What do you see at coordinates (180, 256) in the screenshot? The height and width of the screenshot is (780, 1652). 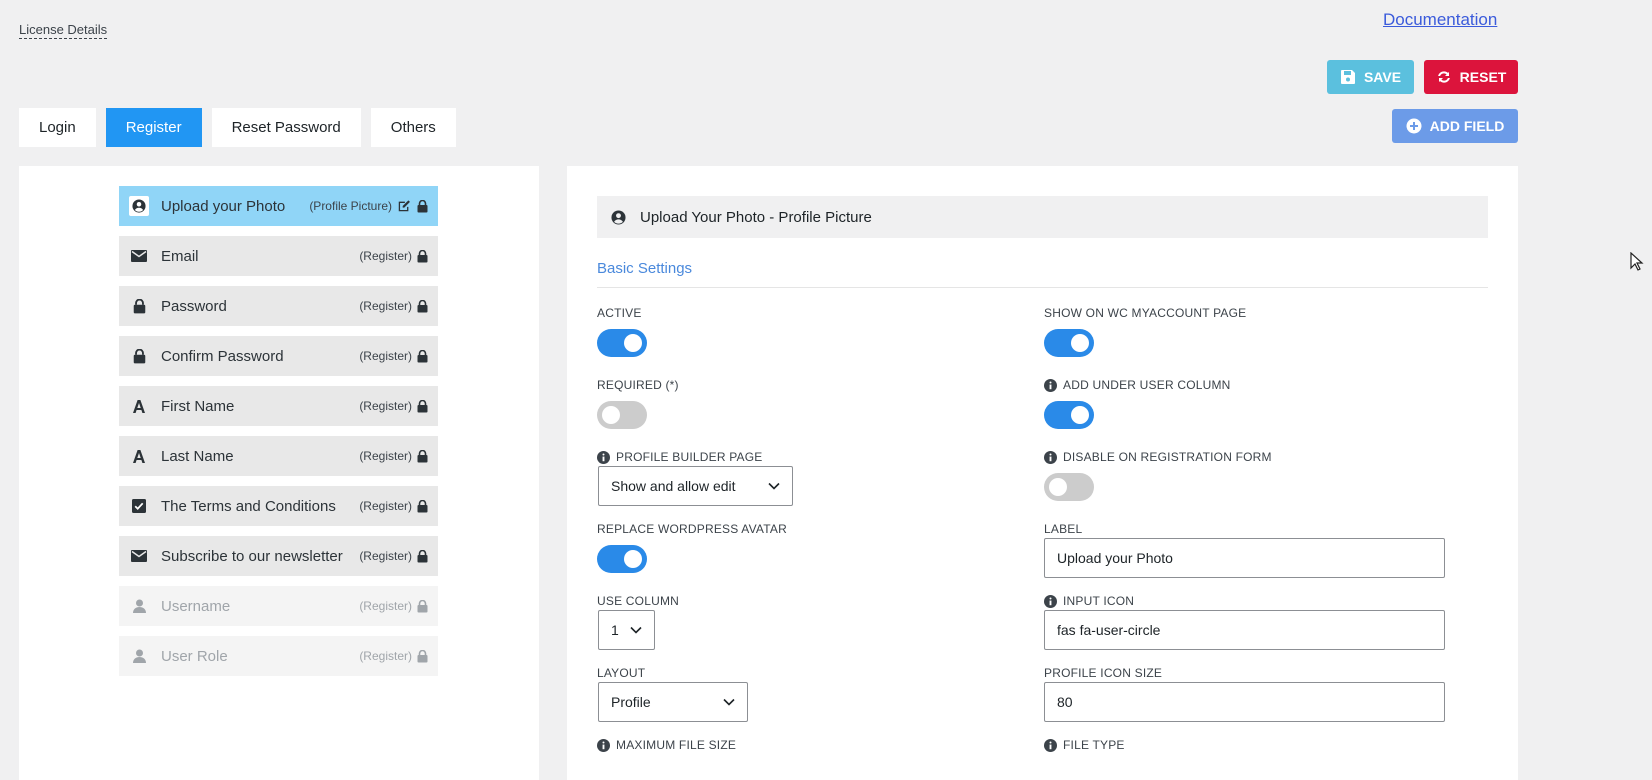 I see `field-item-label: Email` at bounding box center [180, 256].